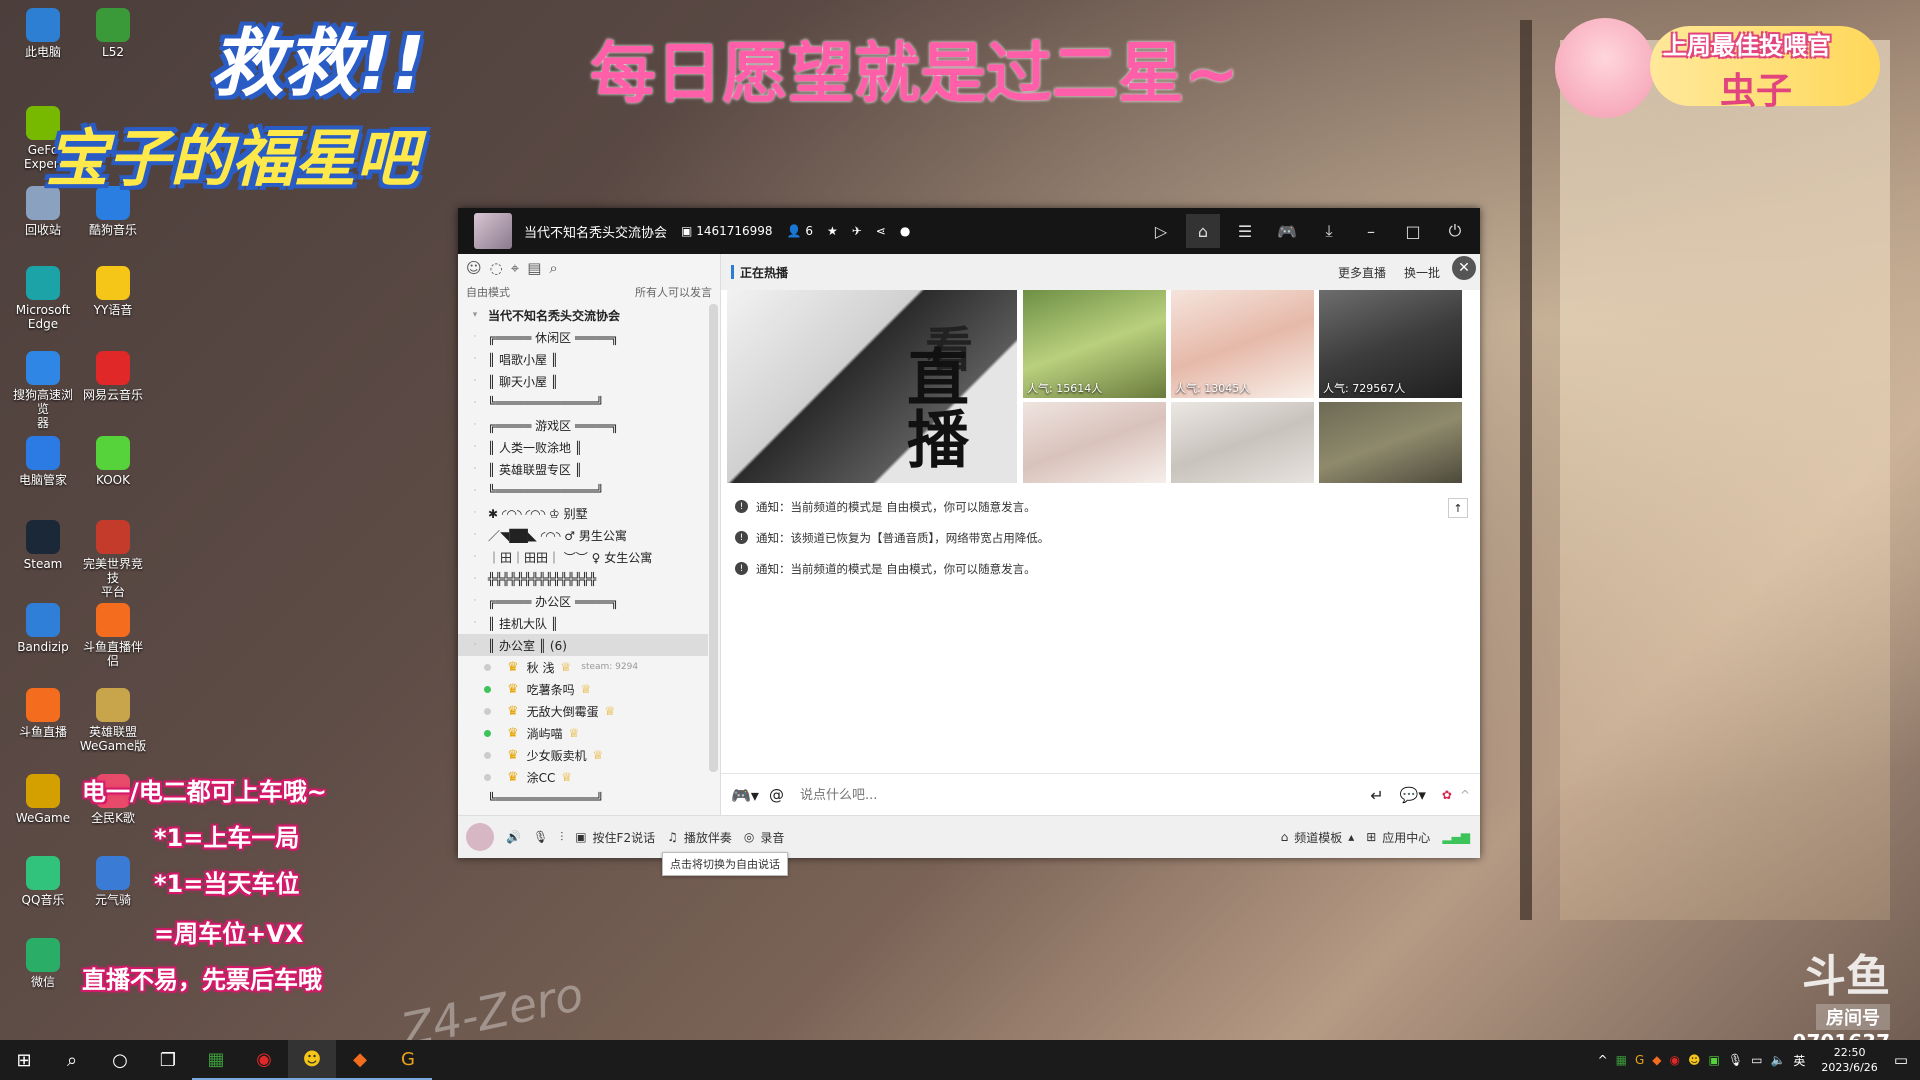 This screenshot has width=1920, height=1080. What do you see at coordinates (1287, 231) in the screenshot?
I see `gamepad-icon: 🎮` at bounding box center [1287, 231].